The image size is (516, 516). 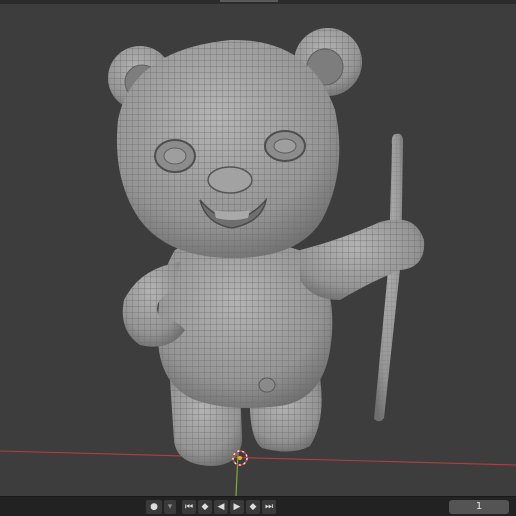 I want to click on prev-keyframe-icon: ◆, so click(x=205, y=507).